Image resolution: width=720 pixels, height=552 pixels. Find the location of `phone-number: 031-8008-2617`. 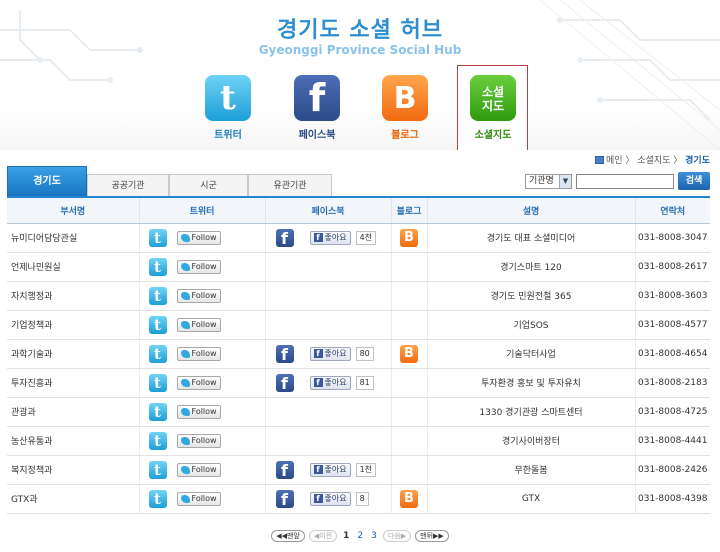

phone-number: 031-8008-2617 is located at coordinates (672, 267).